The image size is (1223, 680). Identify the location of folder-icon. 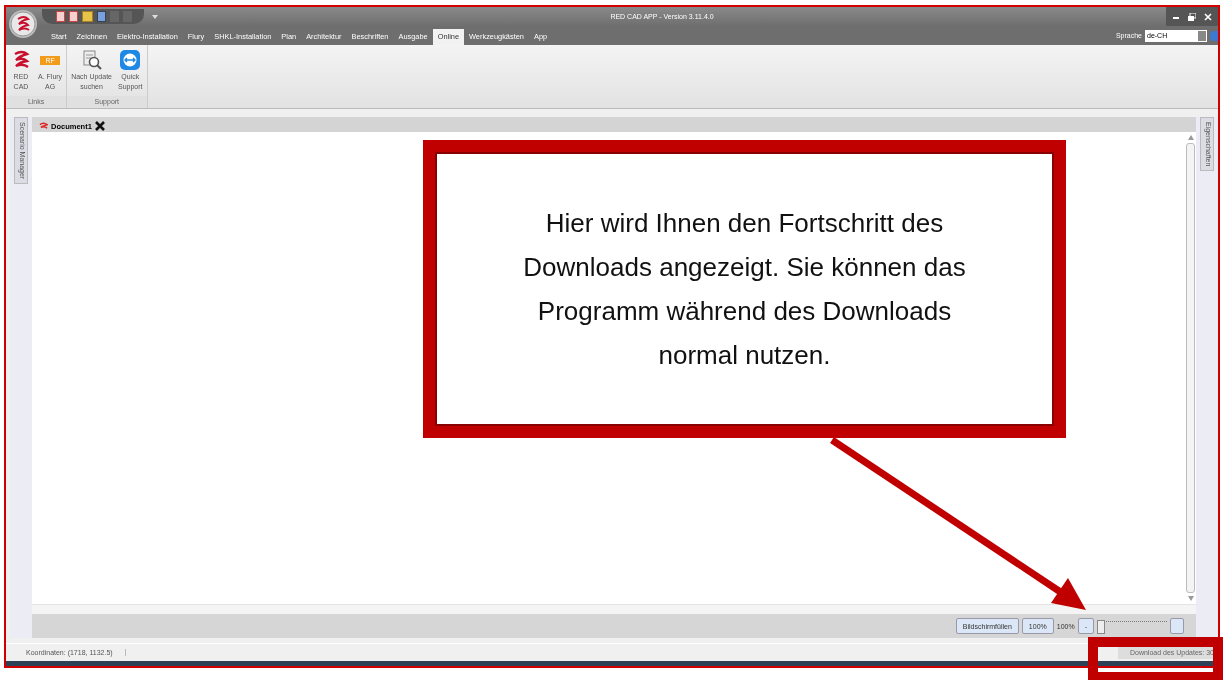
(87, 16).